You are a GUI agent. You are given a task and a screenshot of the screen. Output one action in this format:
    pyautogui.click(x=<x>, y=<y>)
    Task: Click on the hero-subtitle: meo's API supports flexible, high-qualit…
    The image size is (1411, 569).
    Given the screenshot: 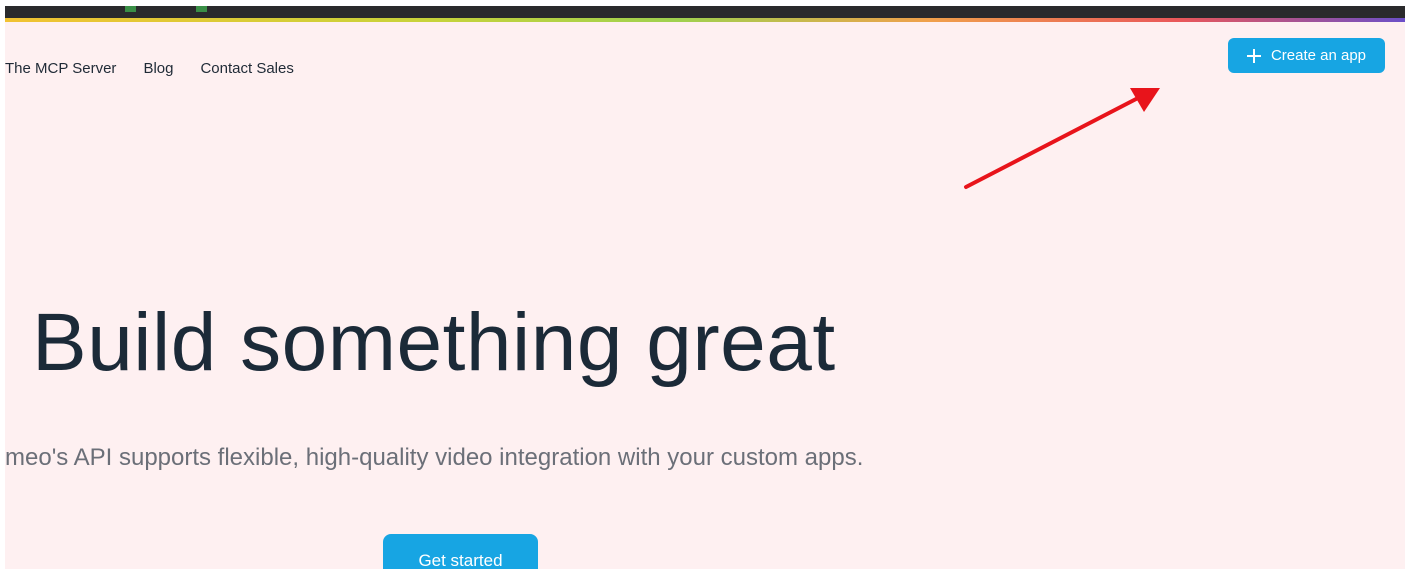 What is the action you would take?
    pyautogui.click(x=434, y=457)
    